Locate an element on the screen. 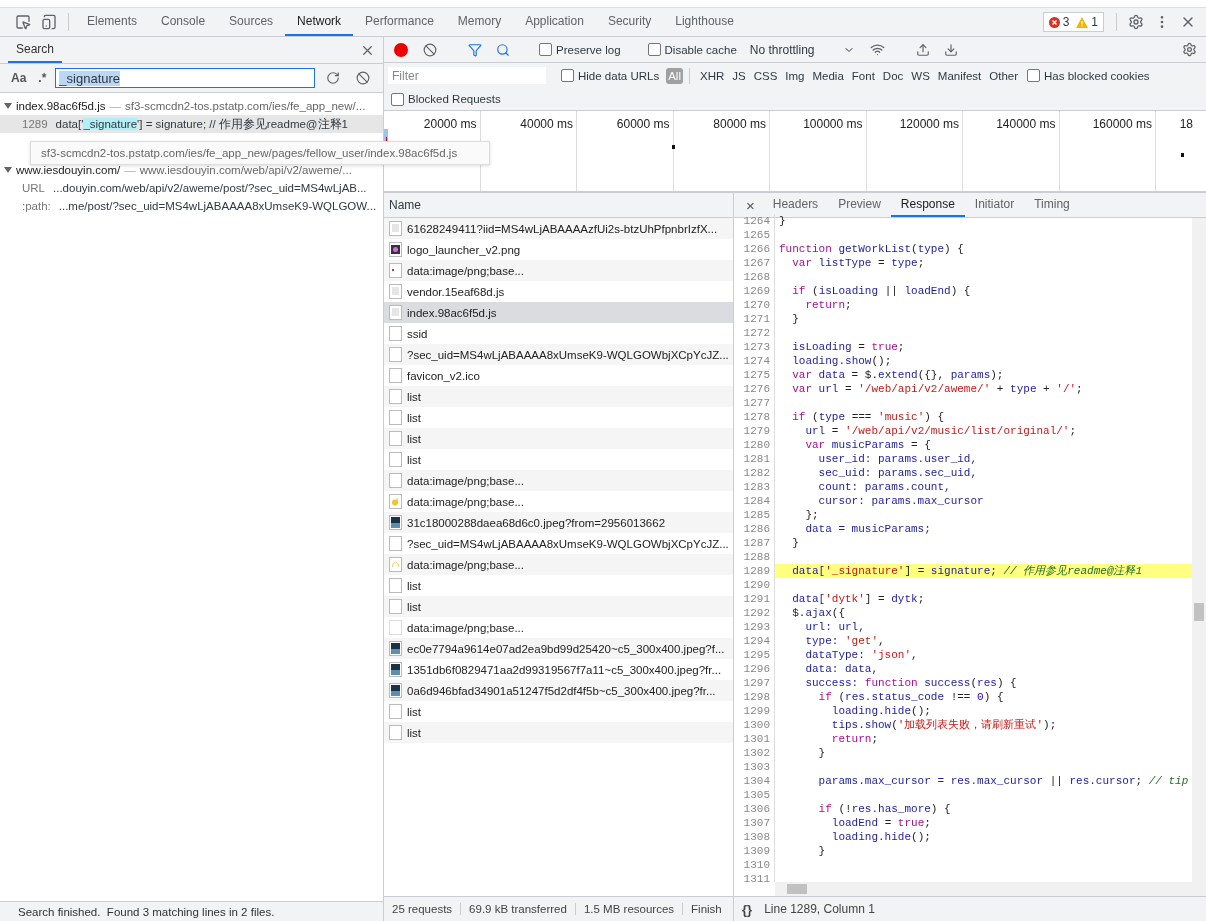 The width and height of the screenshot is (1206, 921). time-tick: 40000 ms is located at coordinates (546, 124).